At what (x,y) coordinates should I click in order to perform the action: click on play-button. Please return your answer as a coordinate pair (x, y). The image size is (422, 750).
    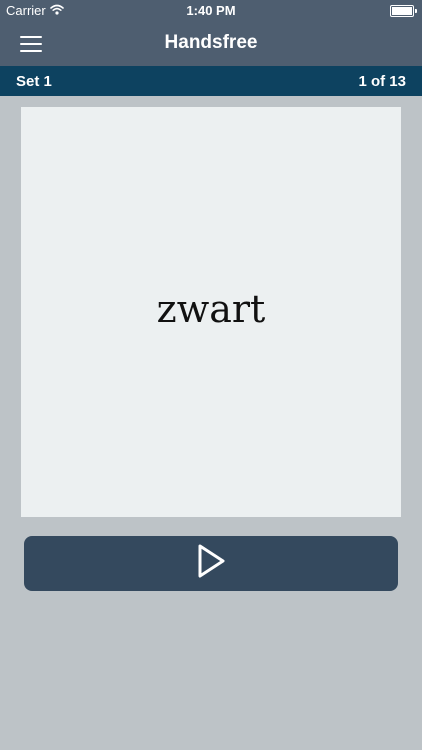
    Looking at the image, I should click on (211, 563).